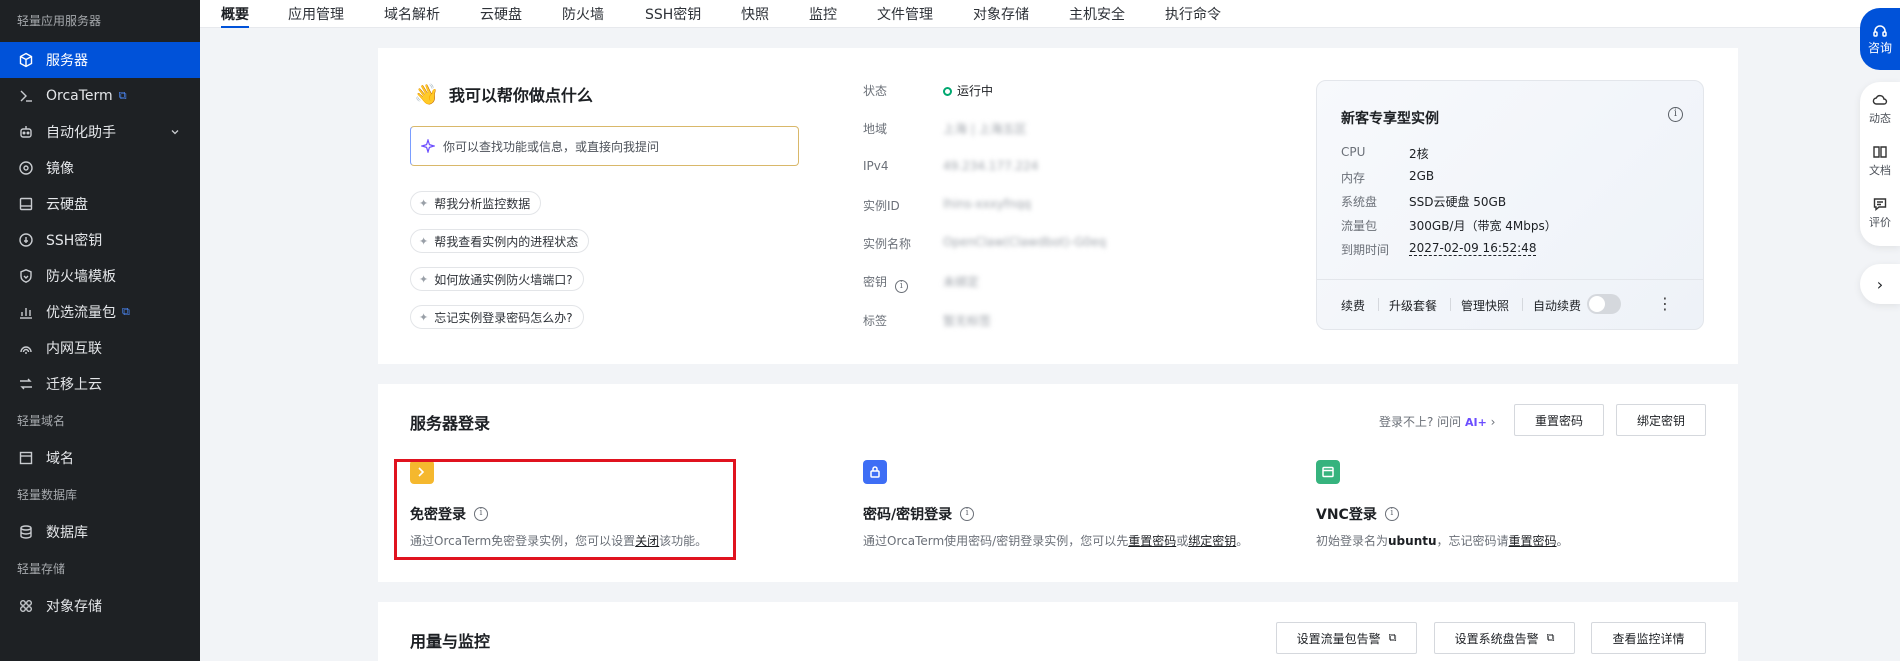 The height and width of the screenshot is (661, 1900). What do you see at coordinates (100, 168) in the screenshot?
I see `sidebar-item-image: 镜像` at bounding box center [100, 168].